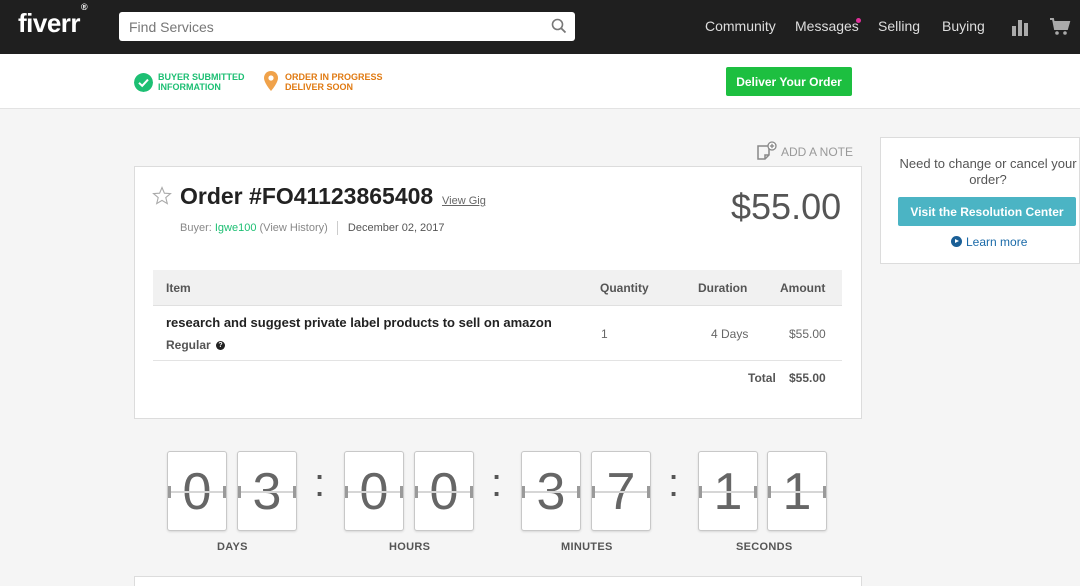  I want to click on countdown-unit-seconds: SECONDS, so click(764, 547).